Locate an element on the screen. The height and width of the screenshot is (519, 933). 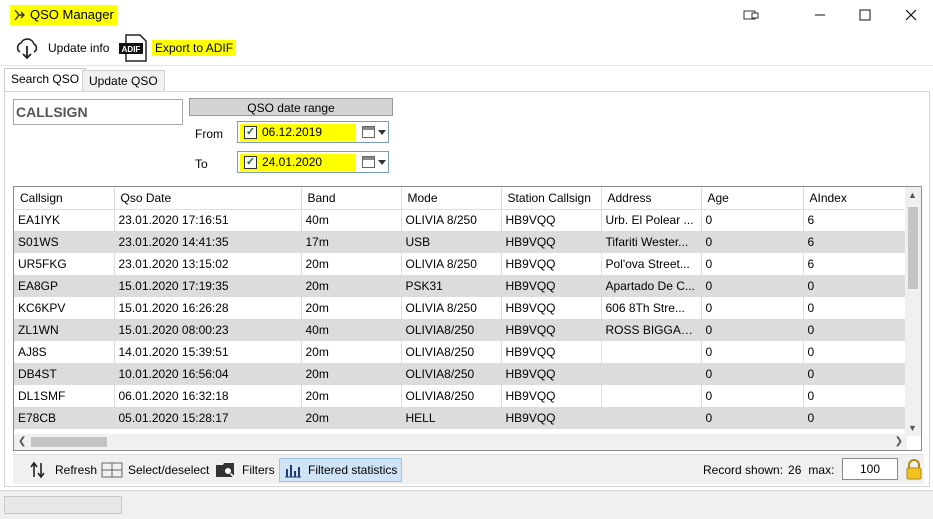
horizontal-scrollbar: ❮ ❯ is located at coordinates (460, 442).